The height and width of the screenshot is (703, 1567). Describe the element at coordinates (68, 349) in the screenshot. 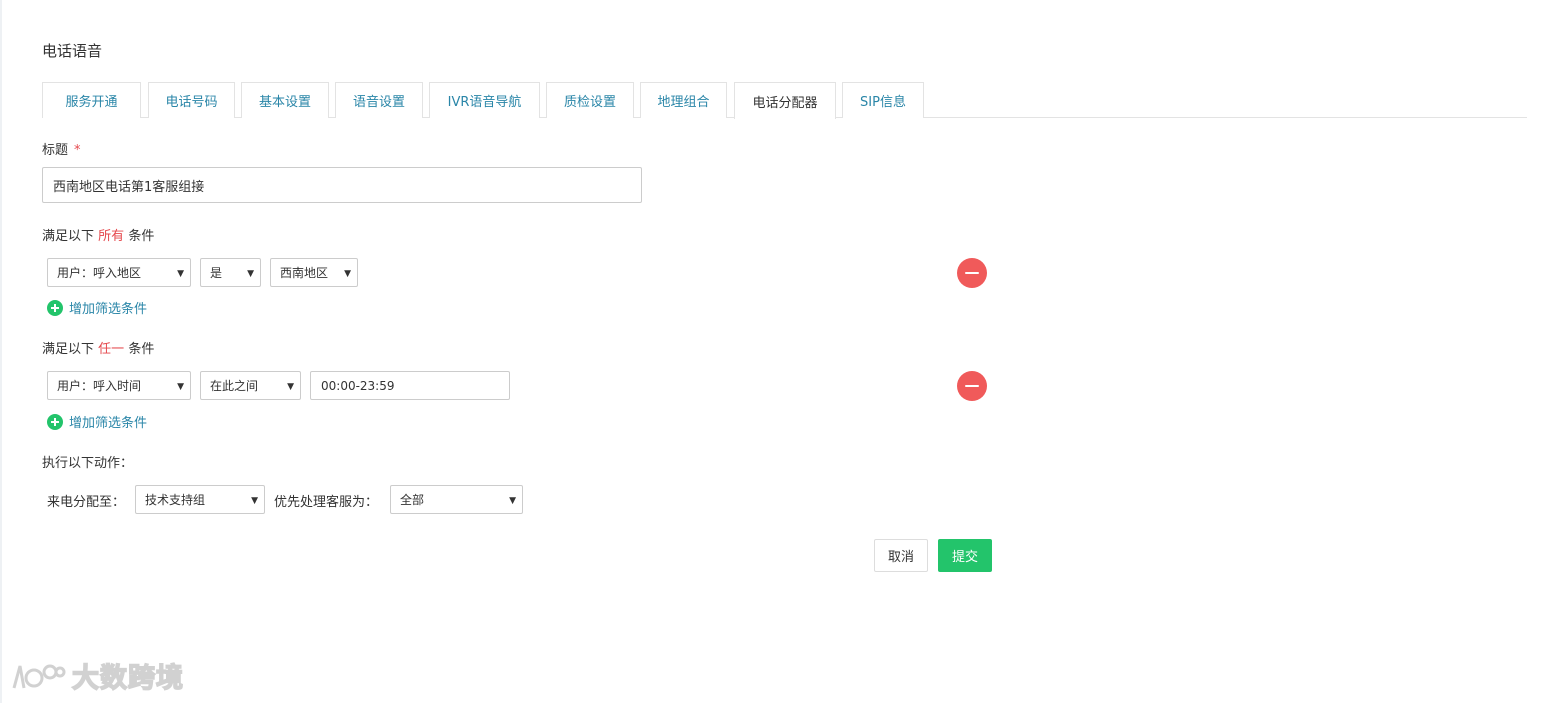

I see `any-conditions-prefix: 满足以下` at that location.